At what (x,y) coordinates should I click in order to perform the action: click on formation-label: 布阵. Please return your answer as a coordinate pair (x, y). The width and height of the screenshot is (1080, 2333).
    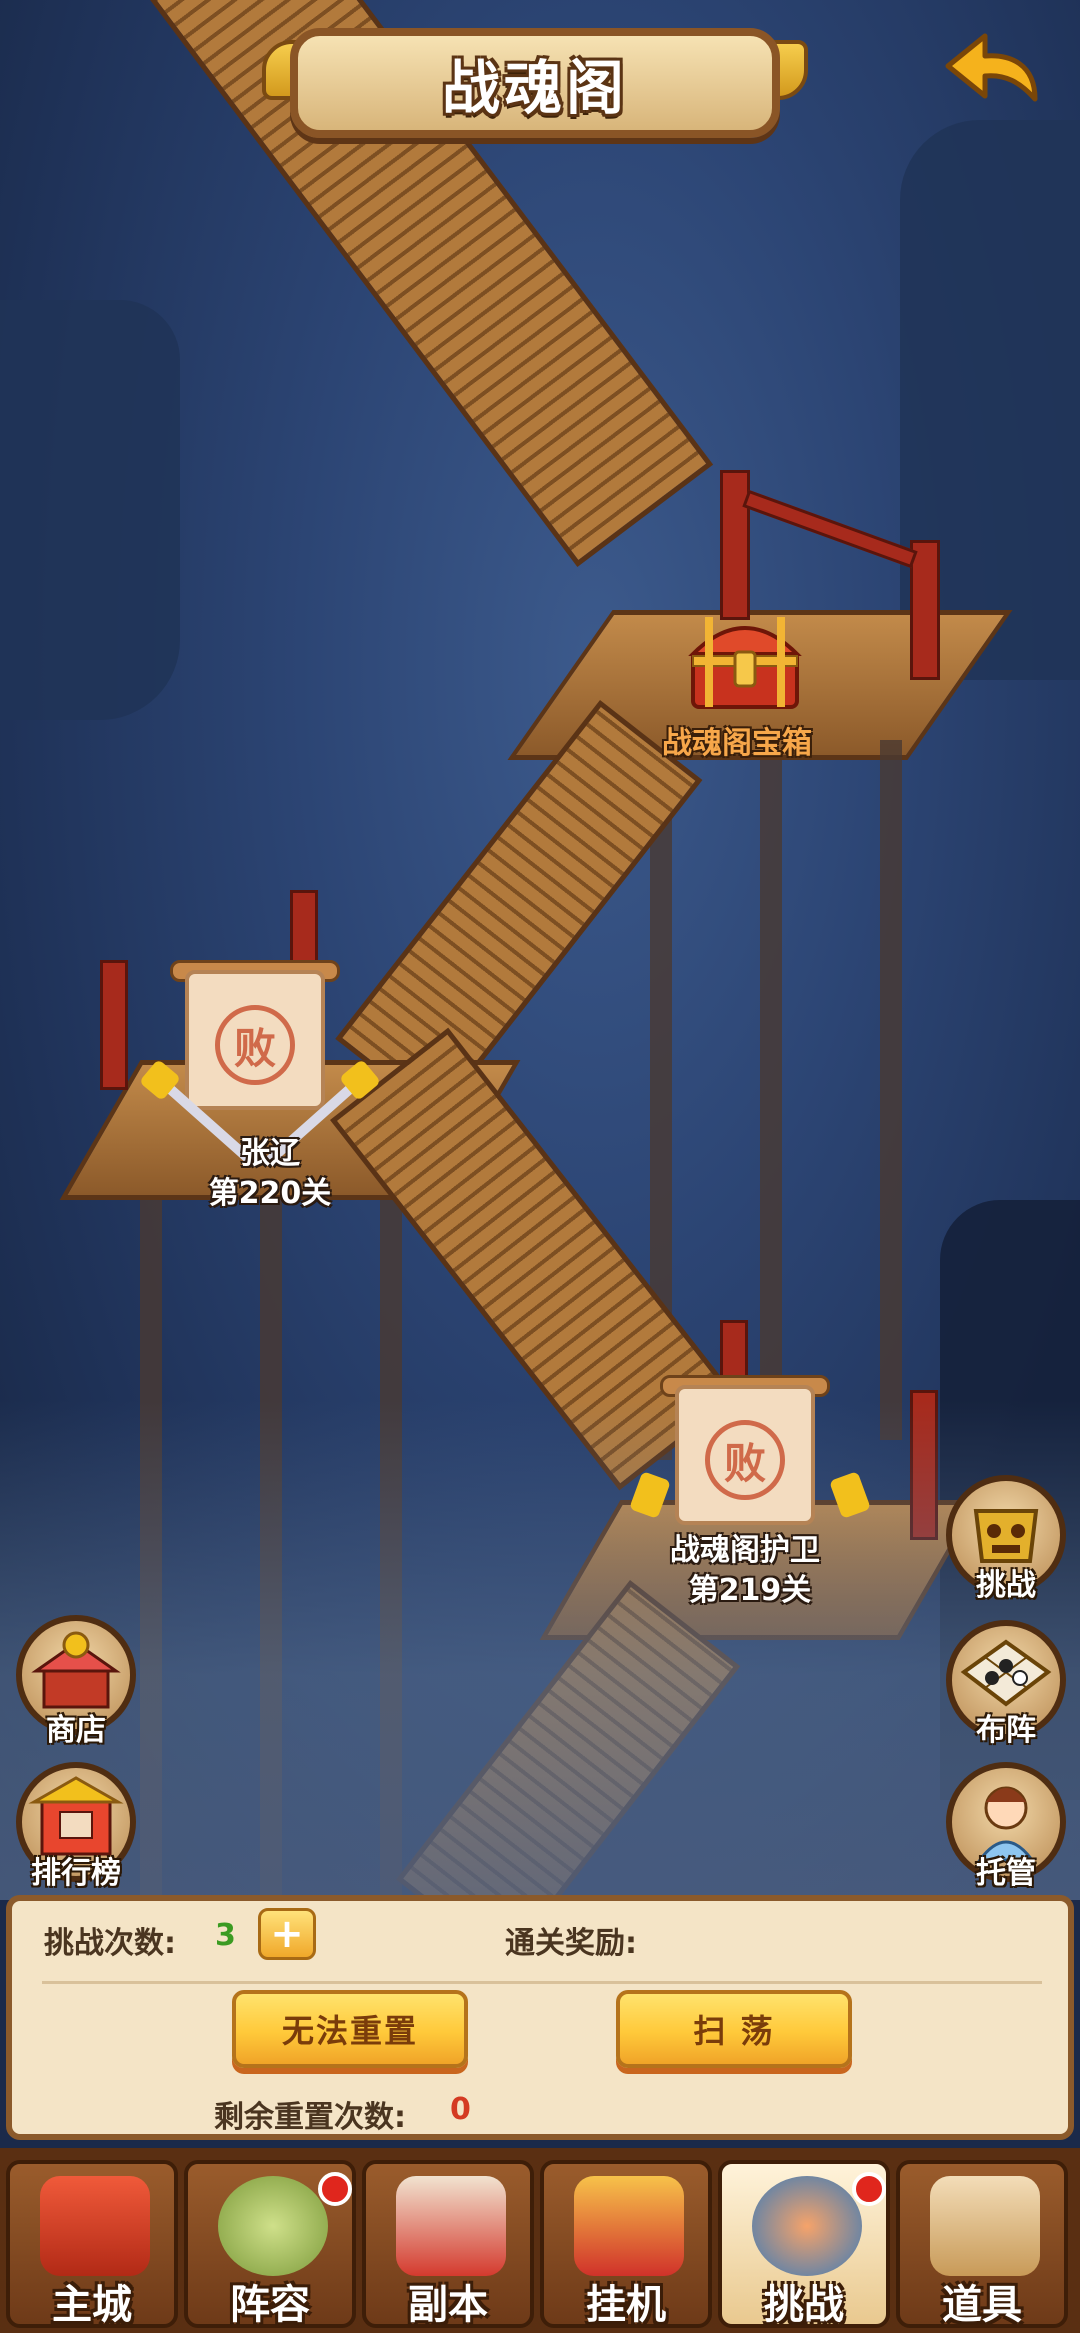
    Looking at the image, I should click on (1006, 1730).